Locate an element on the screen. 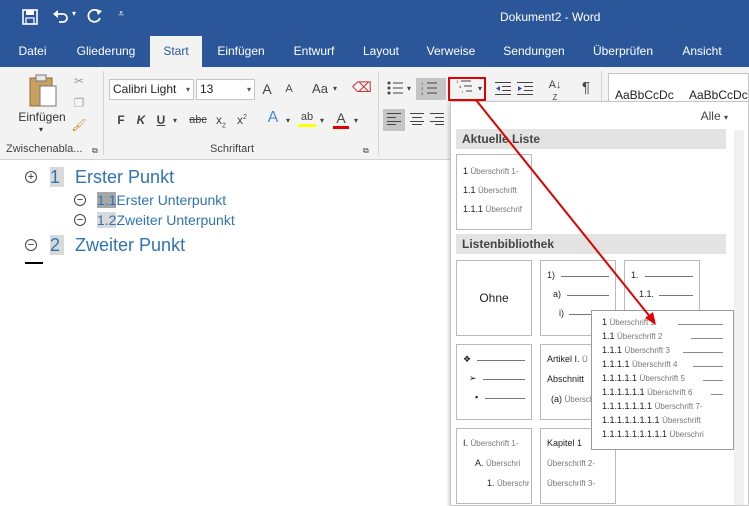 This screenshot has height=506, width=749. tile-row: a) is located at coordinates (557, 294).